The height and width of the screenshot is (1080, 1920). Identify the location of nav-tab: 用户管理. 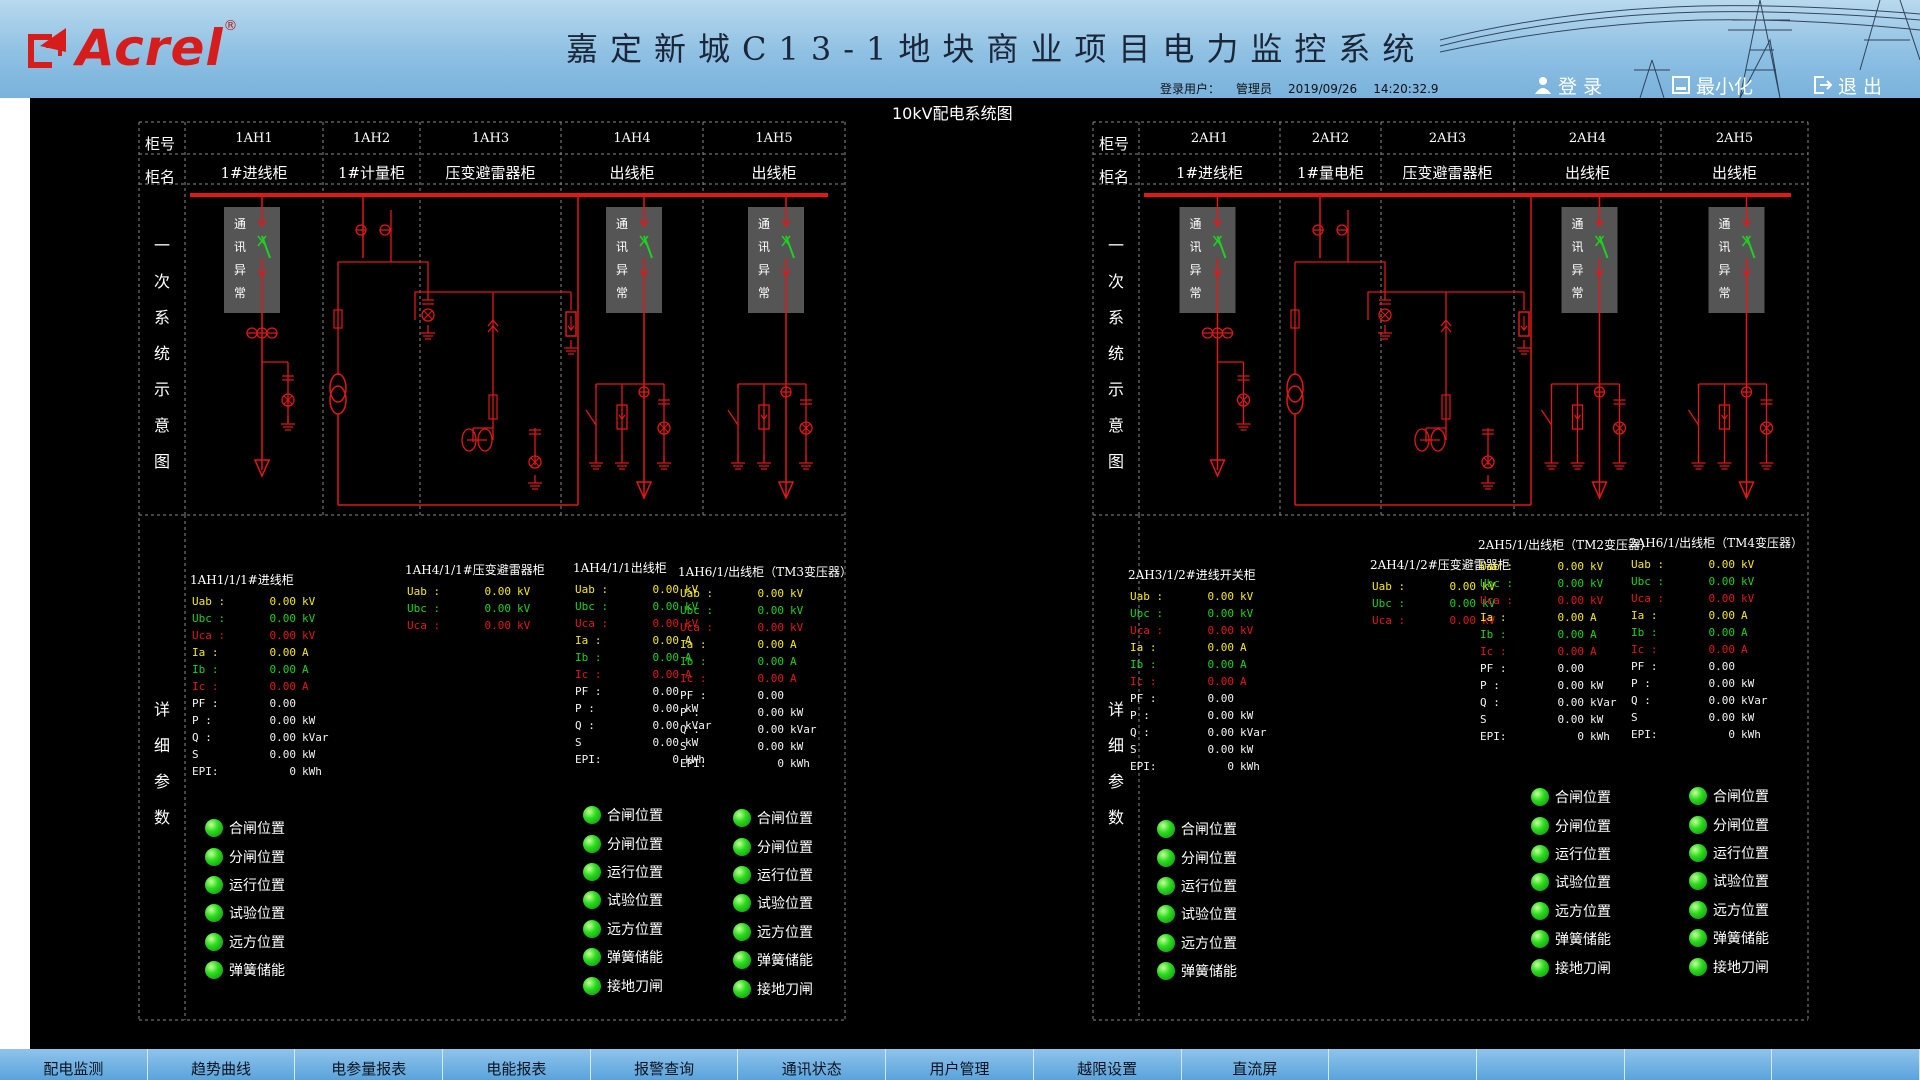
(960, 1064).